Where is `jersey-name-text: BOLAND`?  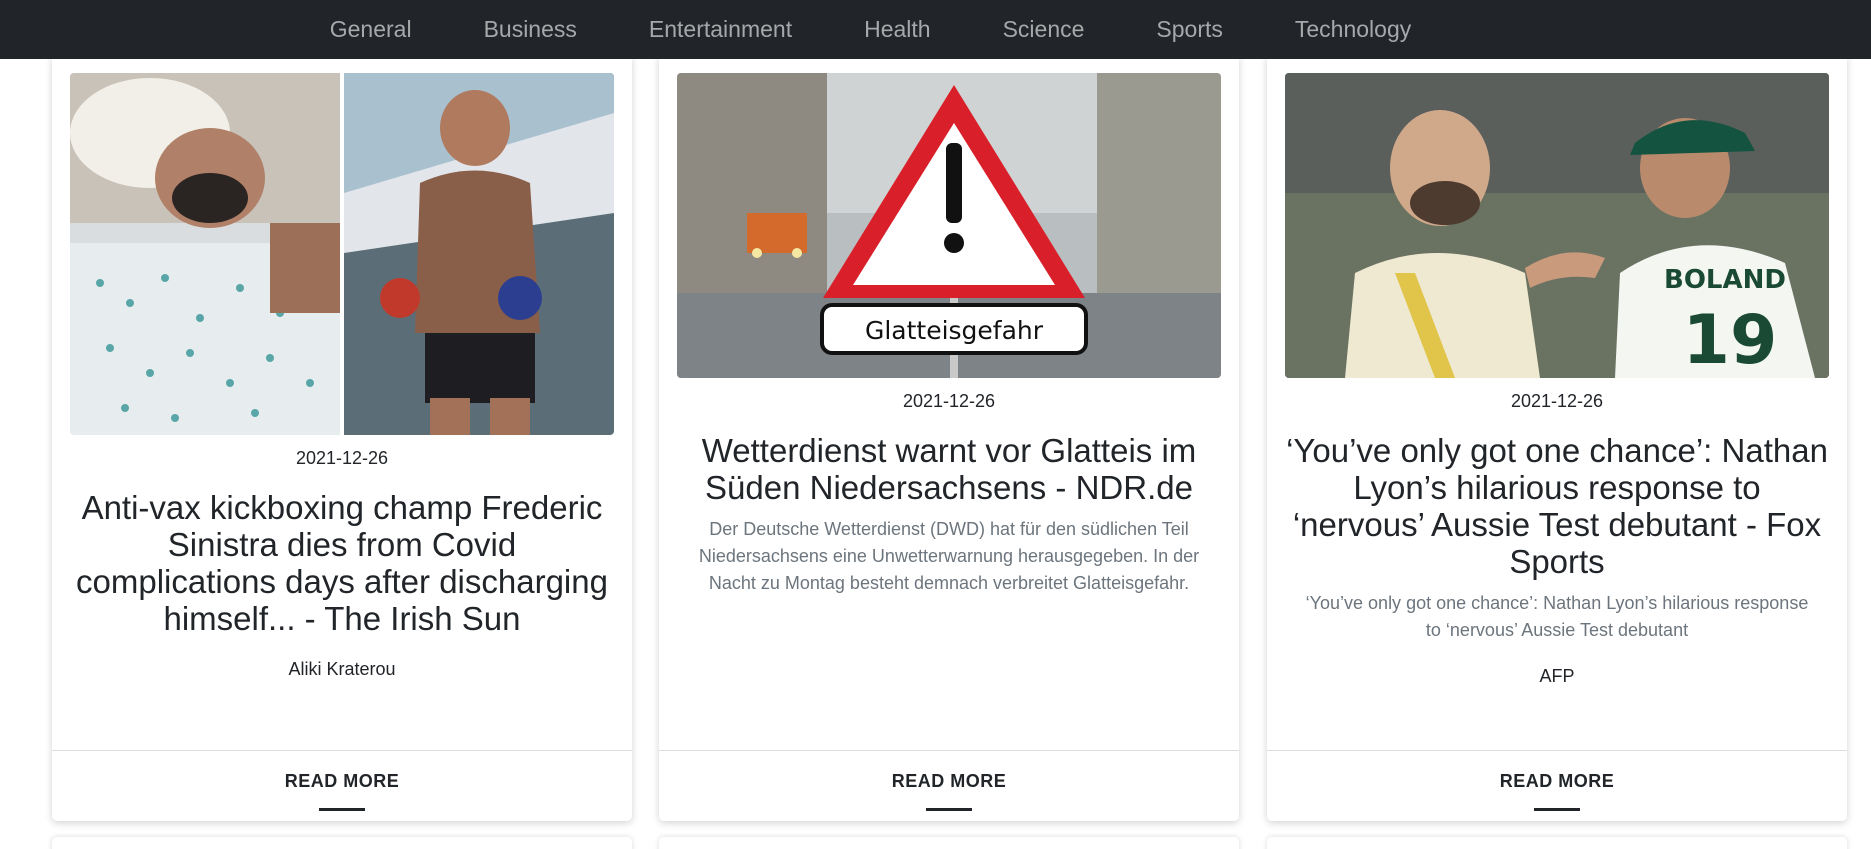
jersey-name-text: BOLAND is located at coordinates (1725, 280).